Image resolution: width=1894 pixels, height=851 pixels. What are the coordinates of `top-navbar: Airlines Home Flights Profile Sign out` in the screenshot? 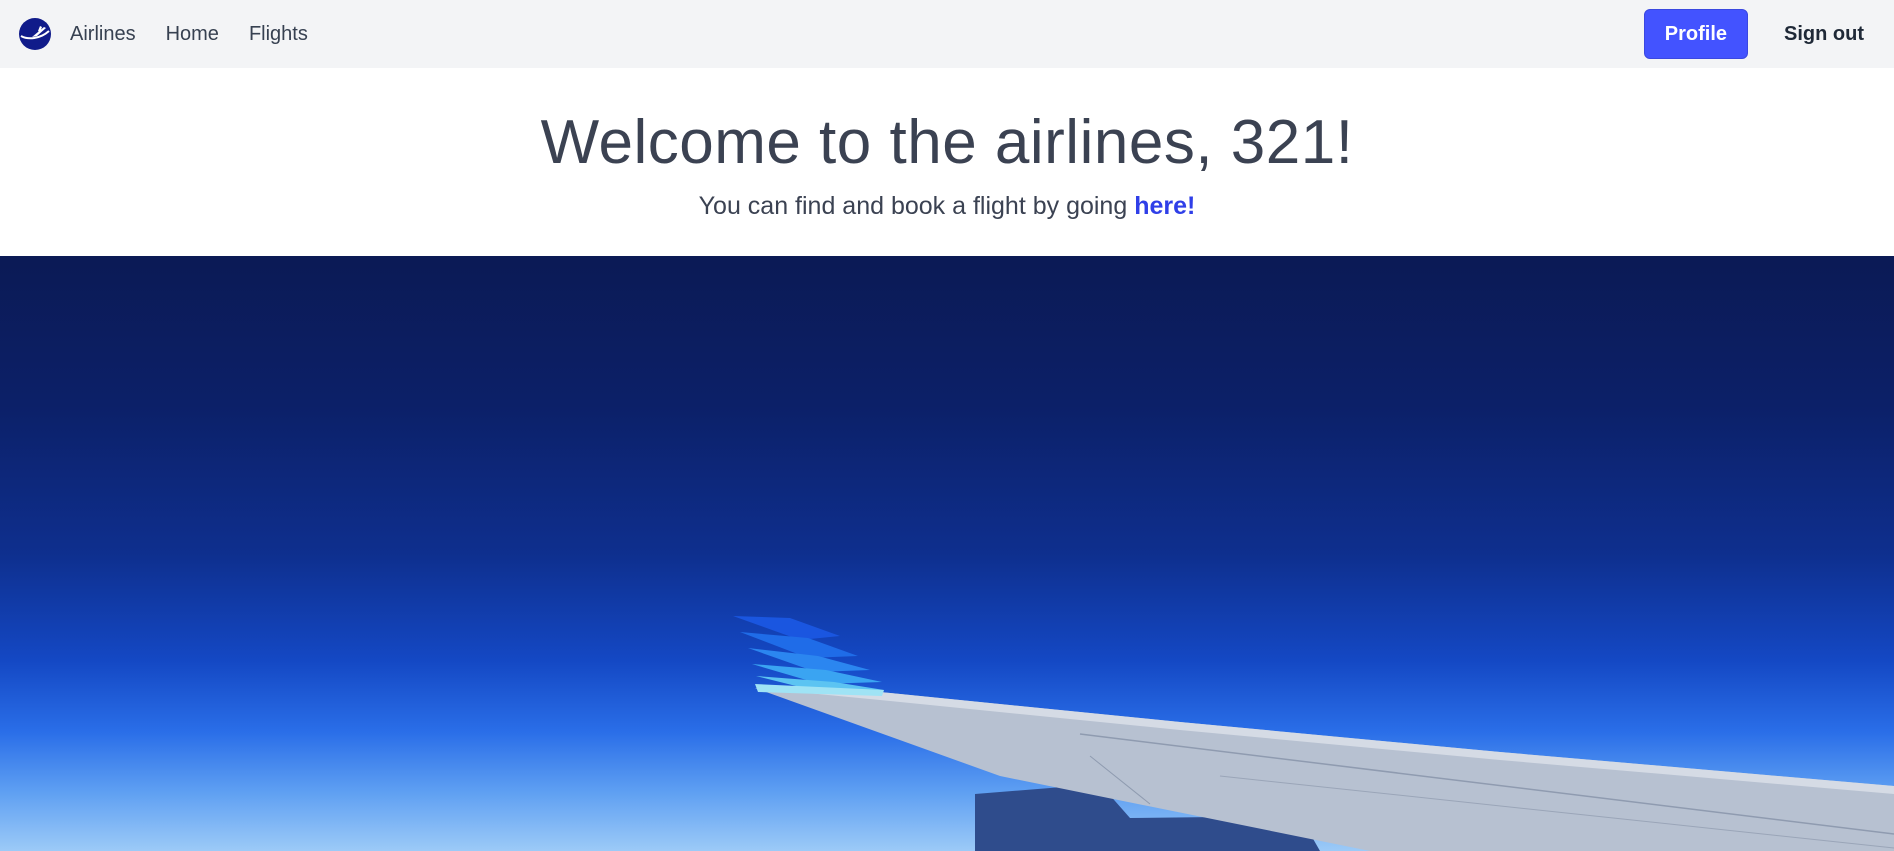 It's located at (947, 34).